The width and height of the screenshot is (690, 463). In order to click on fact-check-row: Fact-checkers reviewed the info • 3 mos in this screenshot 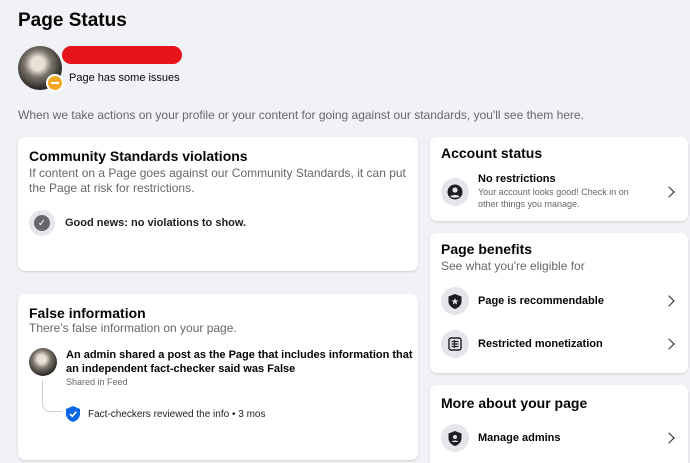, I will do `click(165, 414)`.